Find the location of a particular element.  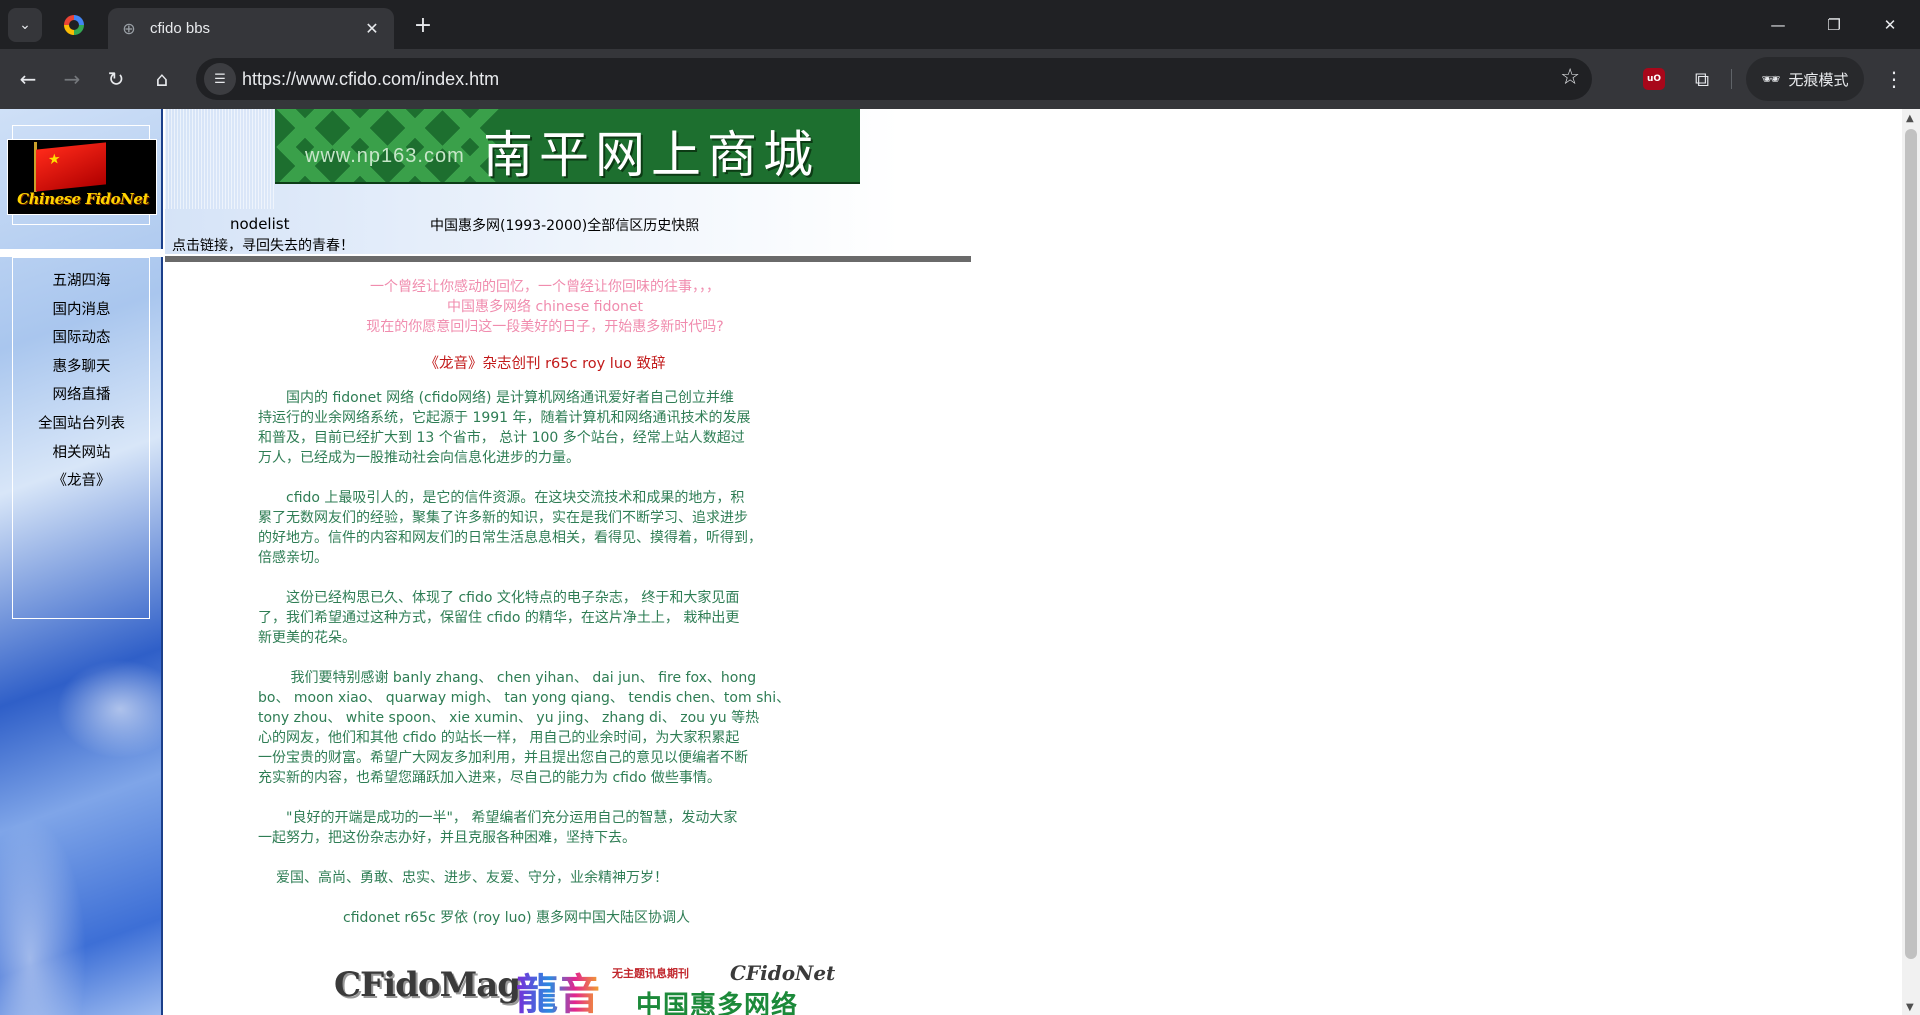

incognito-label: 无痕模式 is located at coordinates (1818, 79).